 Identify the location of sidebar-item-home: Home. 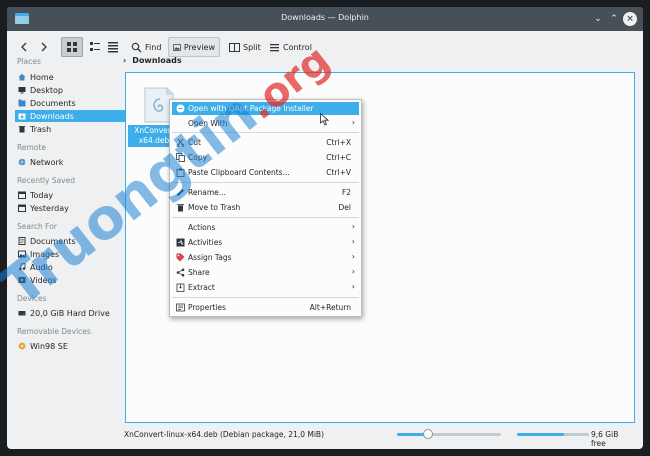
(70, 77).